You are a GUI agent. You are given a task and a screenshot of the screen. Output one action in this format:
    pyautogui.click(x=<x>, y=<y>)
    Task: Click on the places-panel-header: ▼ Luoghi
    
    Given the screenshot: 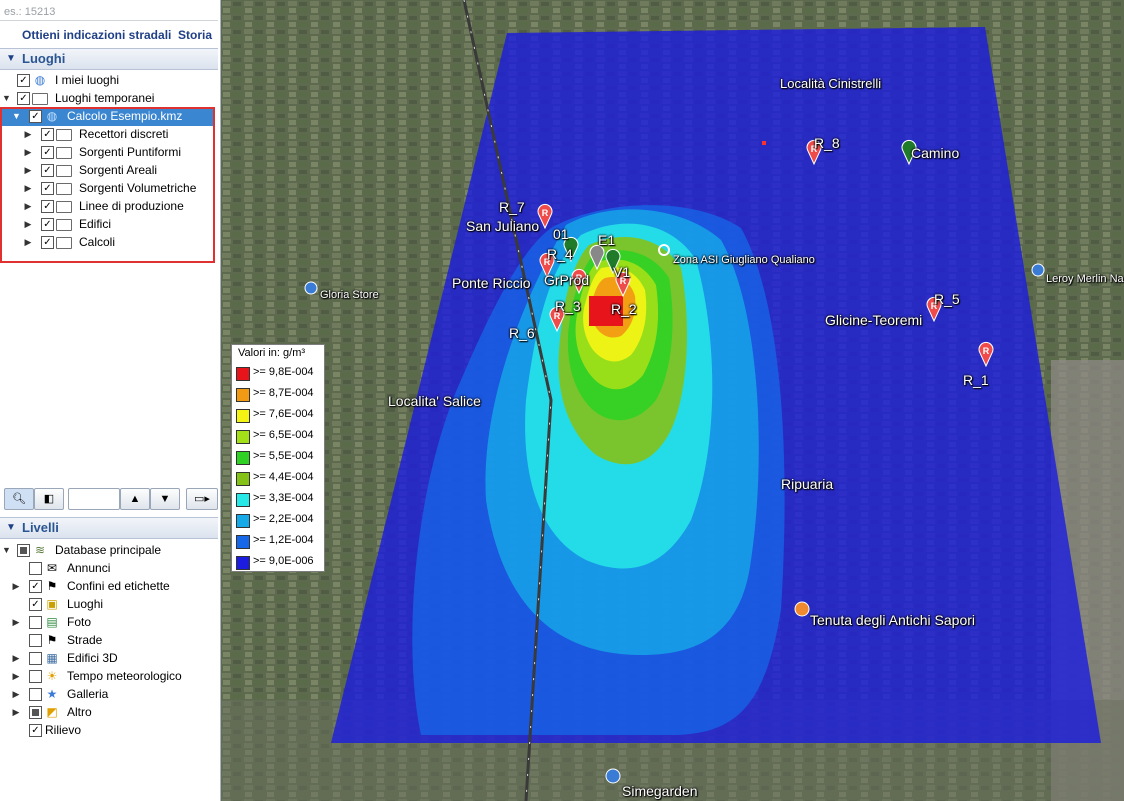 What is the action you would take?
    pyautogui.click(x=109, y=59)
    